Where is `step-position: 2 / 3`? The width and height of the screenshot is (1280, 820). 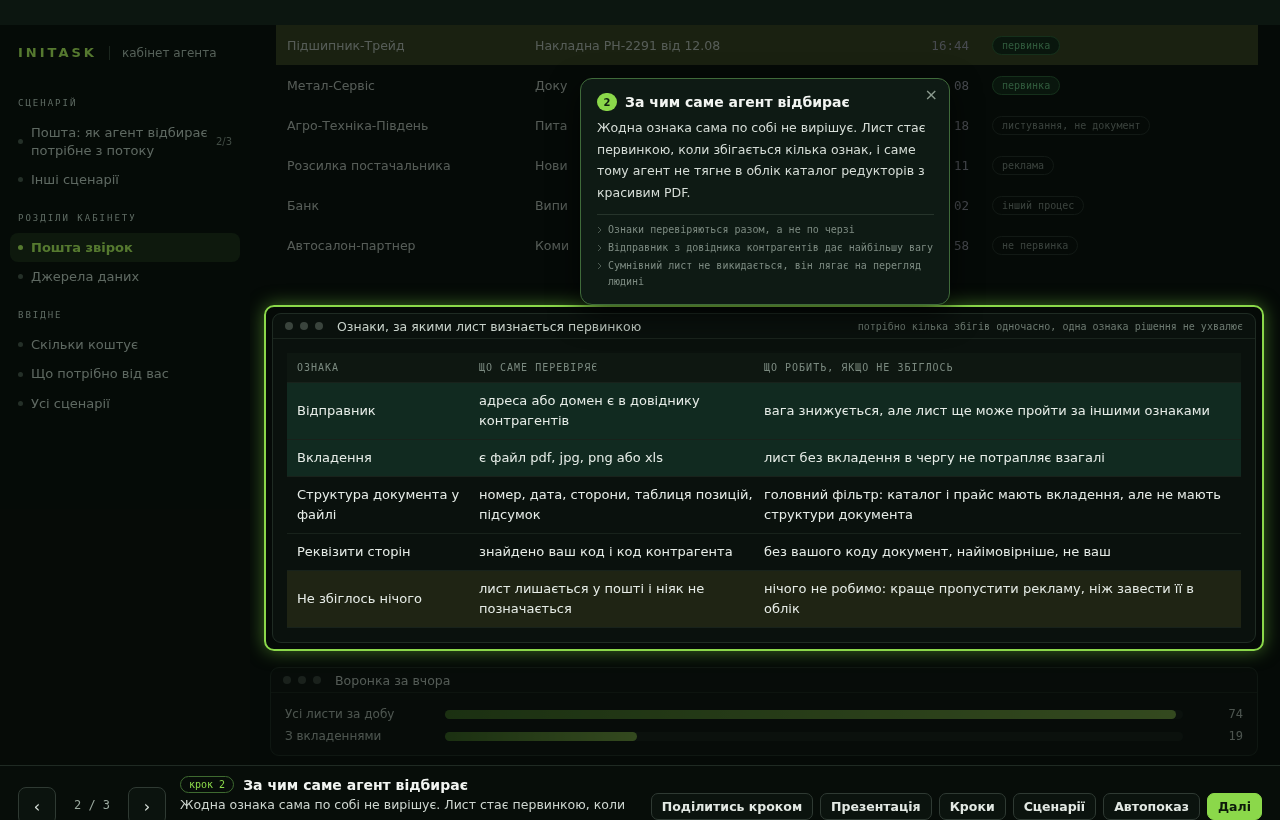 step-position: 2 / 3 is located at coordinates (92, 805).